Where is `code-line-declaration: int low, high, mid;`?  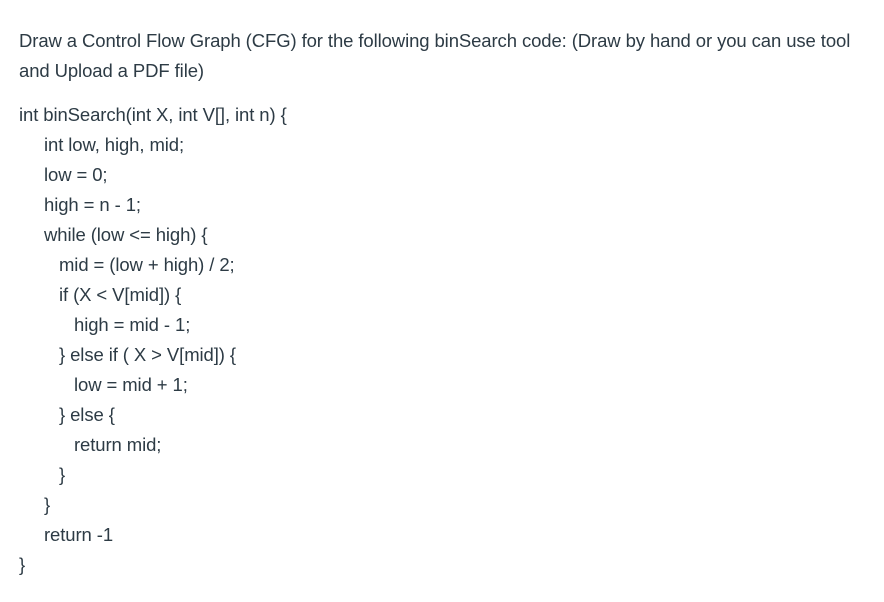
code-line-declaration: int low, high, mid; is located at coordinates (114, 144).